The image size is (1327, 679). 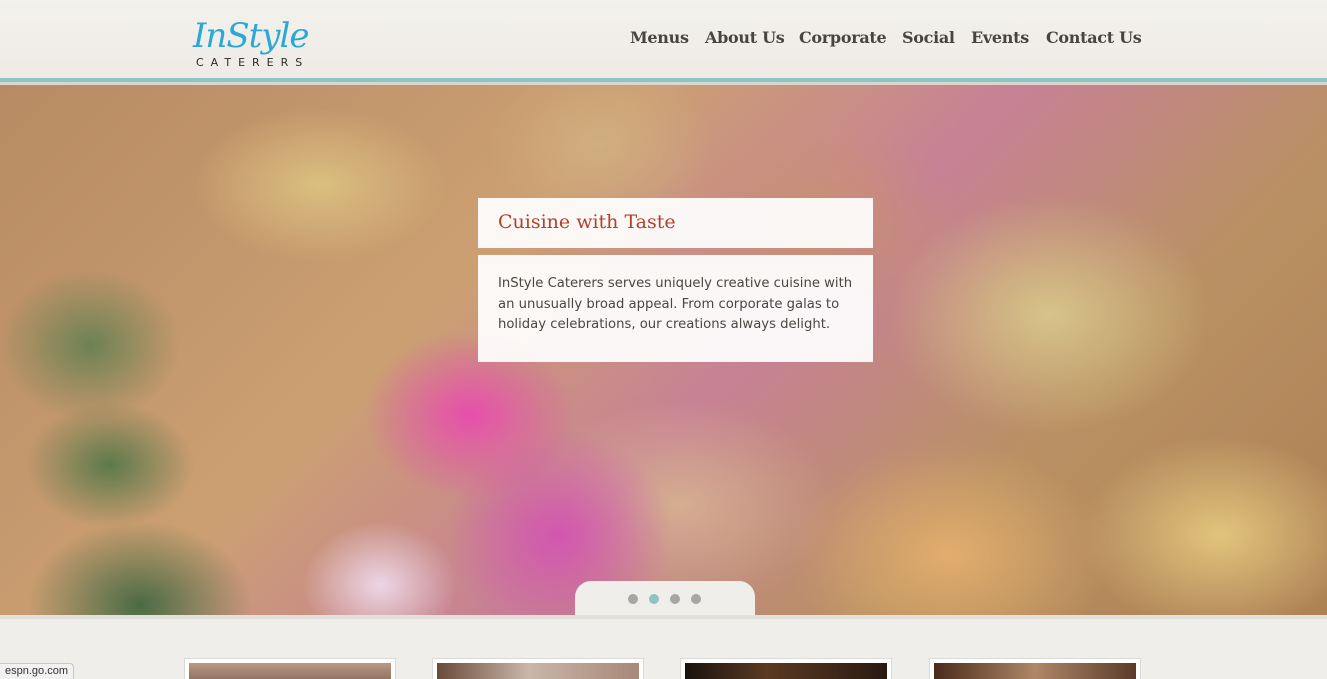 I want to click on nav-item-menus: Menus, so click(x=659, y=37).